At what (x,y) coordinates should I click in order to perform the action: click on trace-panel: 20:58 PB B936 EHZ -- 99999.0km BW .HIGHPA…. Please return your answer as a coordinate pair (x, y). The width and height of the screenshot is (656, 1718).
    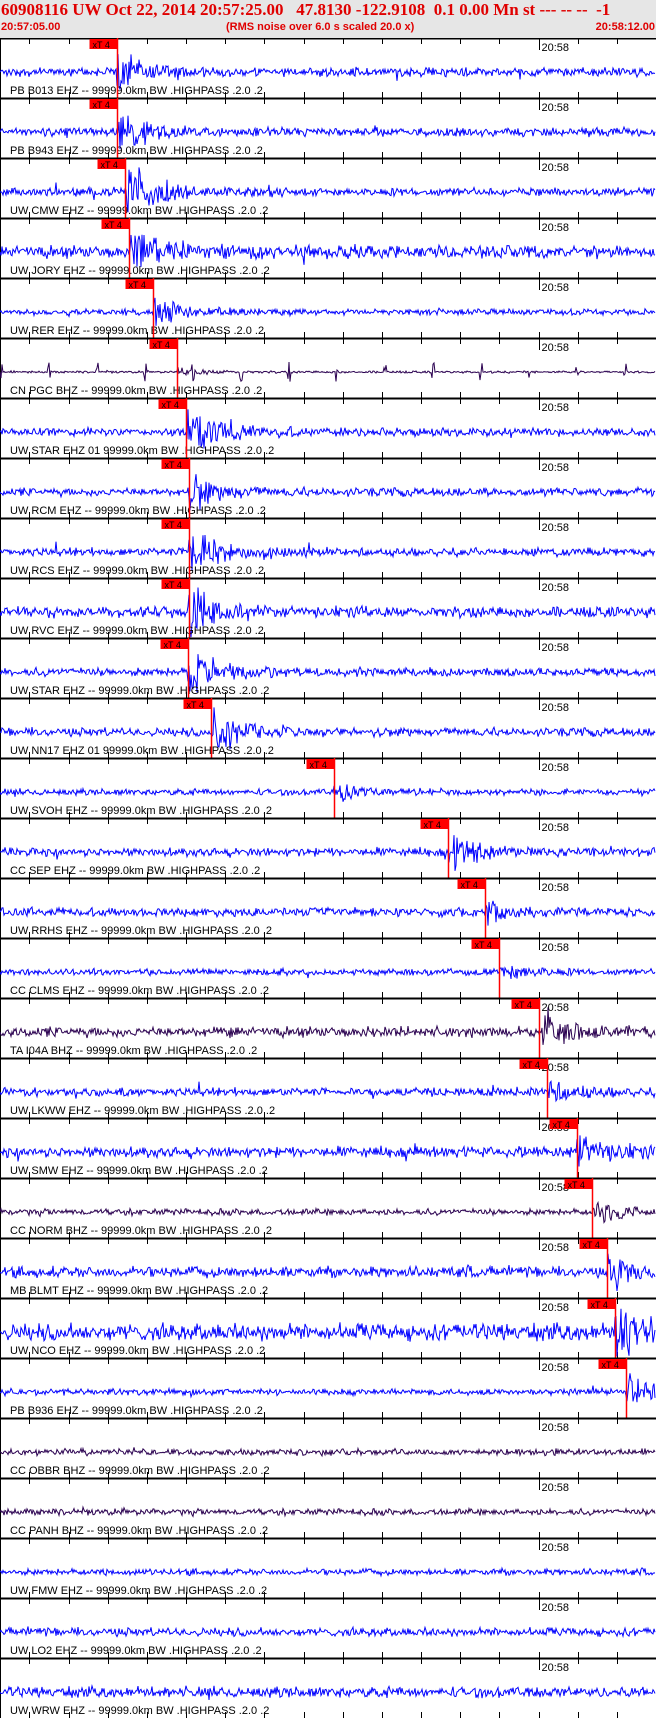
    Looking at the image, I should click on (328, 1387).